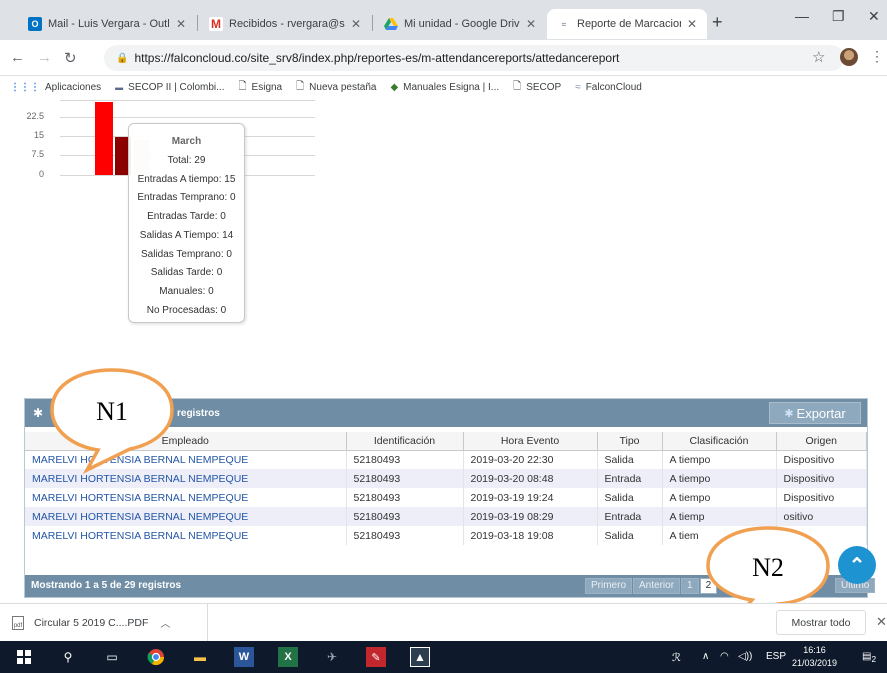 The width and height of the screenshot is (887, 673). I want to click on profile-avatar, so click(849, 57).